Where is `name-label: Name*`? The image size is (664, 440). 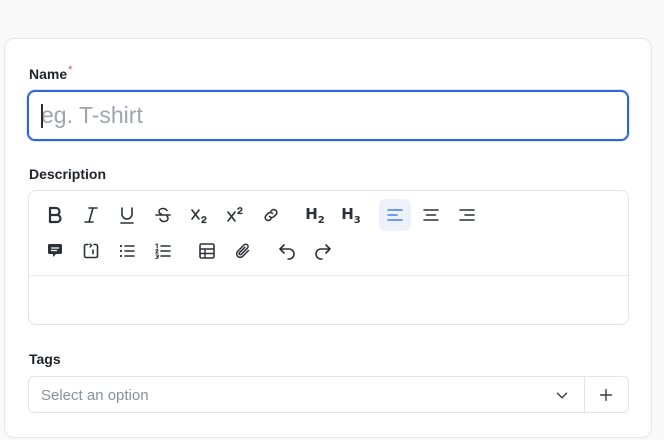
name-label: Name* is located at coordinates (51, 73).